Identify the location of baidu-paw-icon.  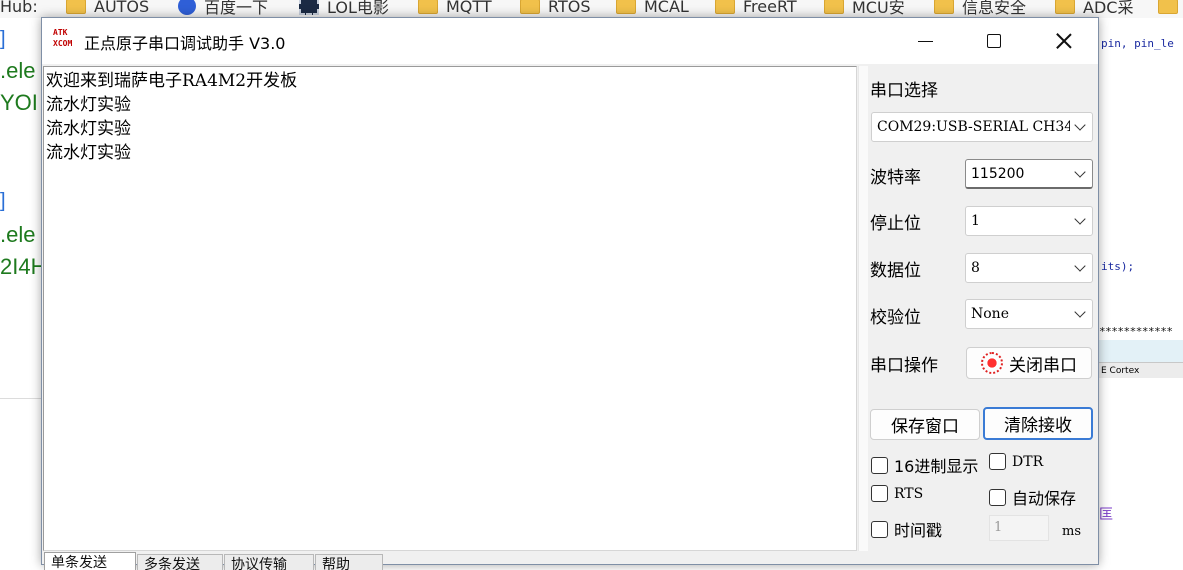
(187, 7).